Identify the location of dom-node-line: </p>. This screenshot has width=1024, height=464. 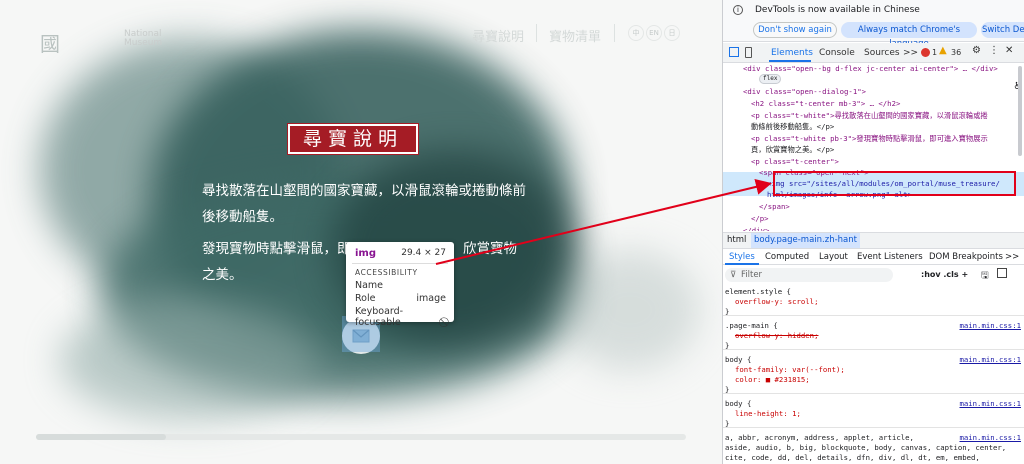
(760, 219).